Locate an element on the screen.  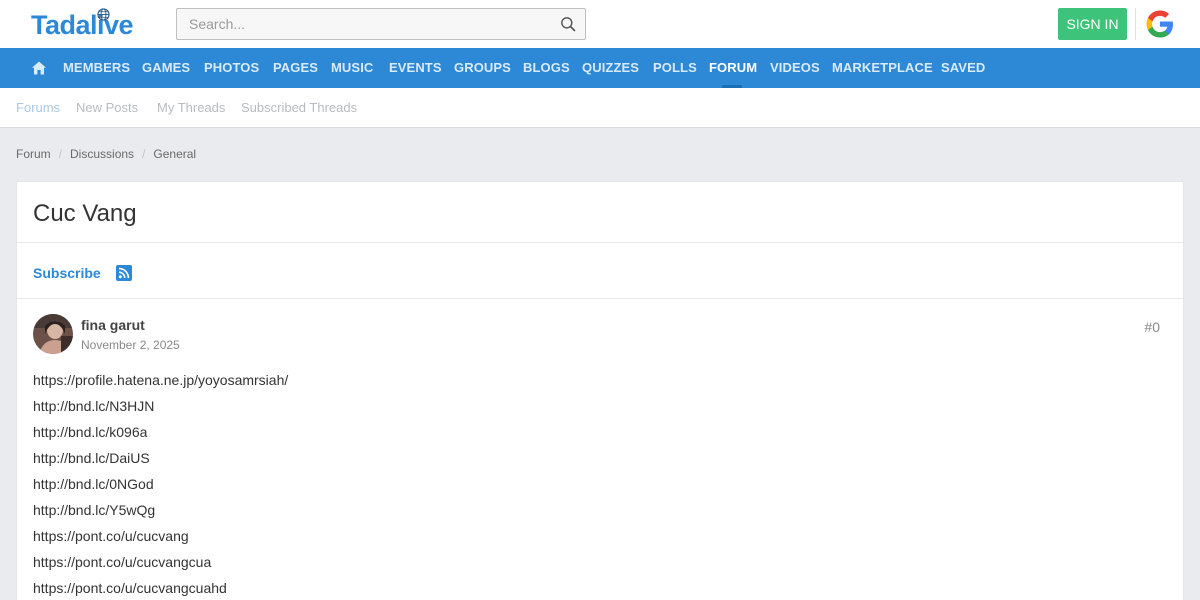
post-date: November 2, 2025 is located at coordinates (130, 345).